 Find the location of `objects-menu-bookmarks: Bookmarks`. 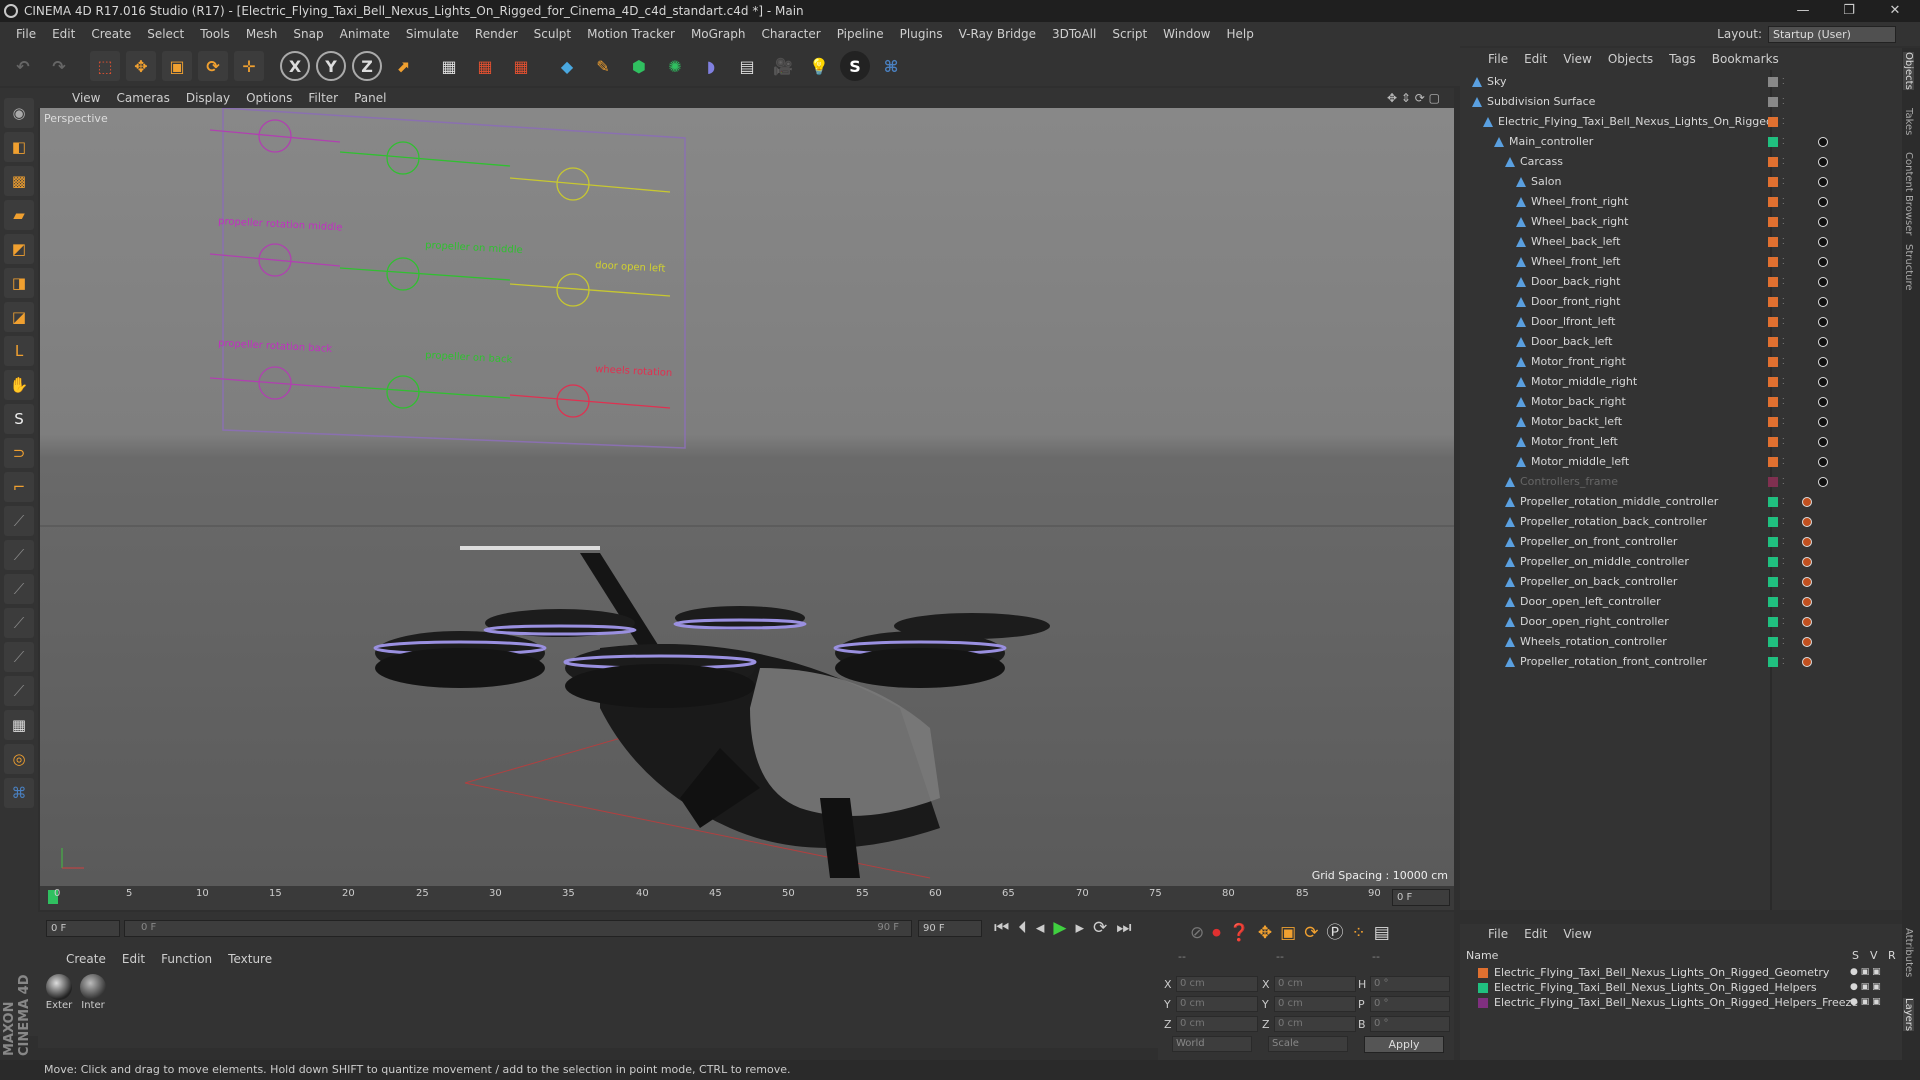

objects-menu-bookmarks: Bookmarks is located at coordinates (1745, 59).